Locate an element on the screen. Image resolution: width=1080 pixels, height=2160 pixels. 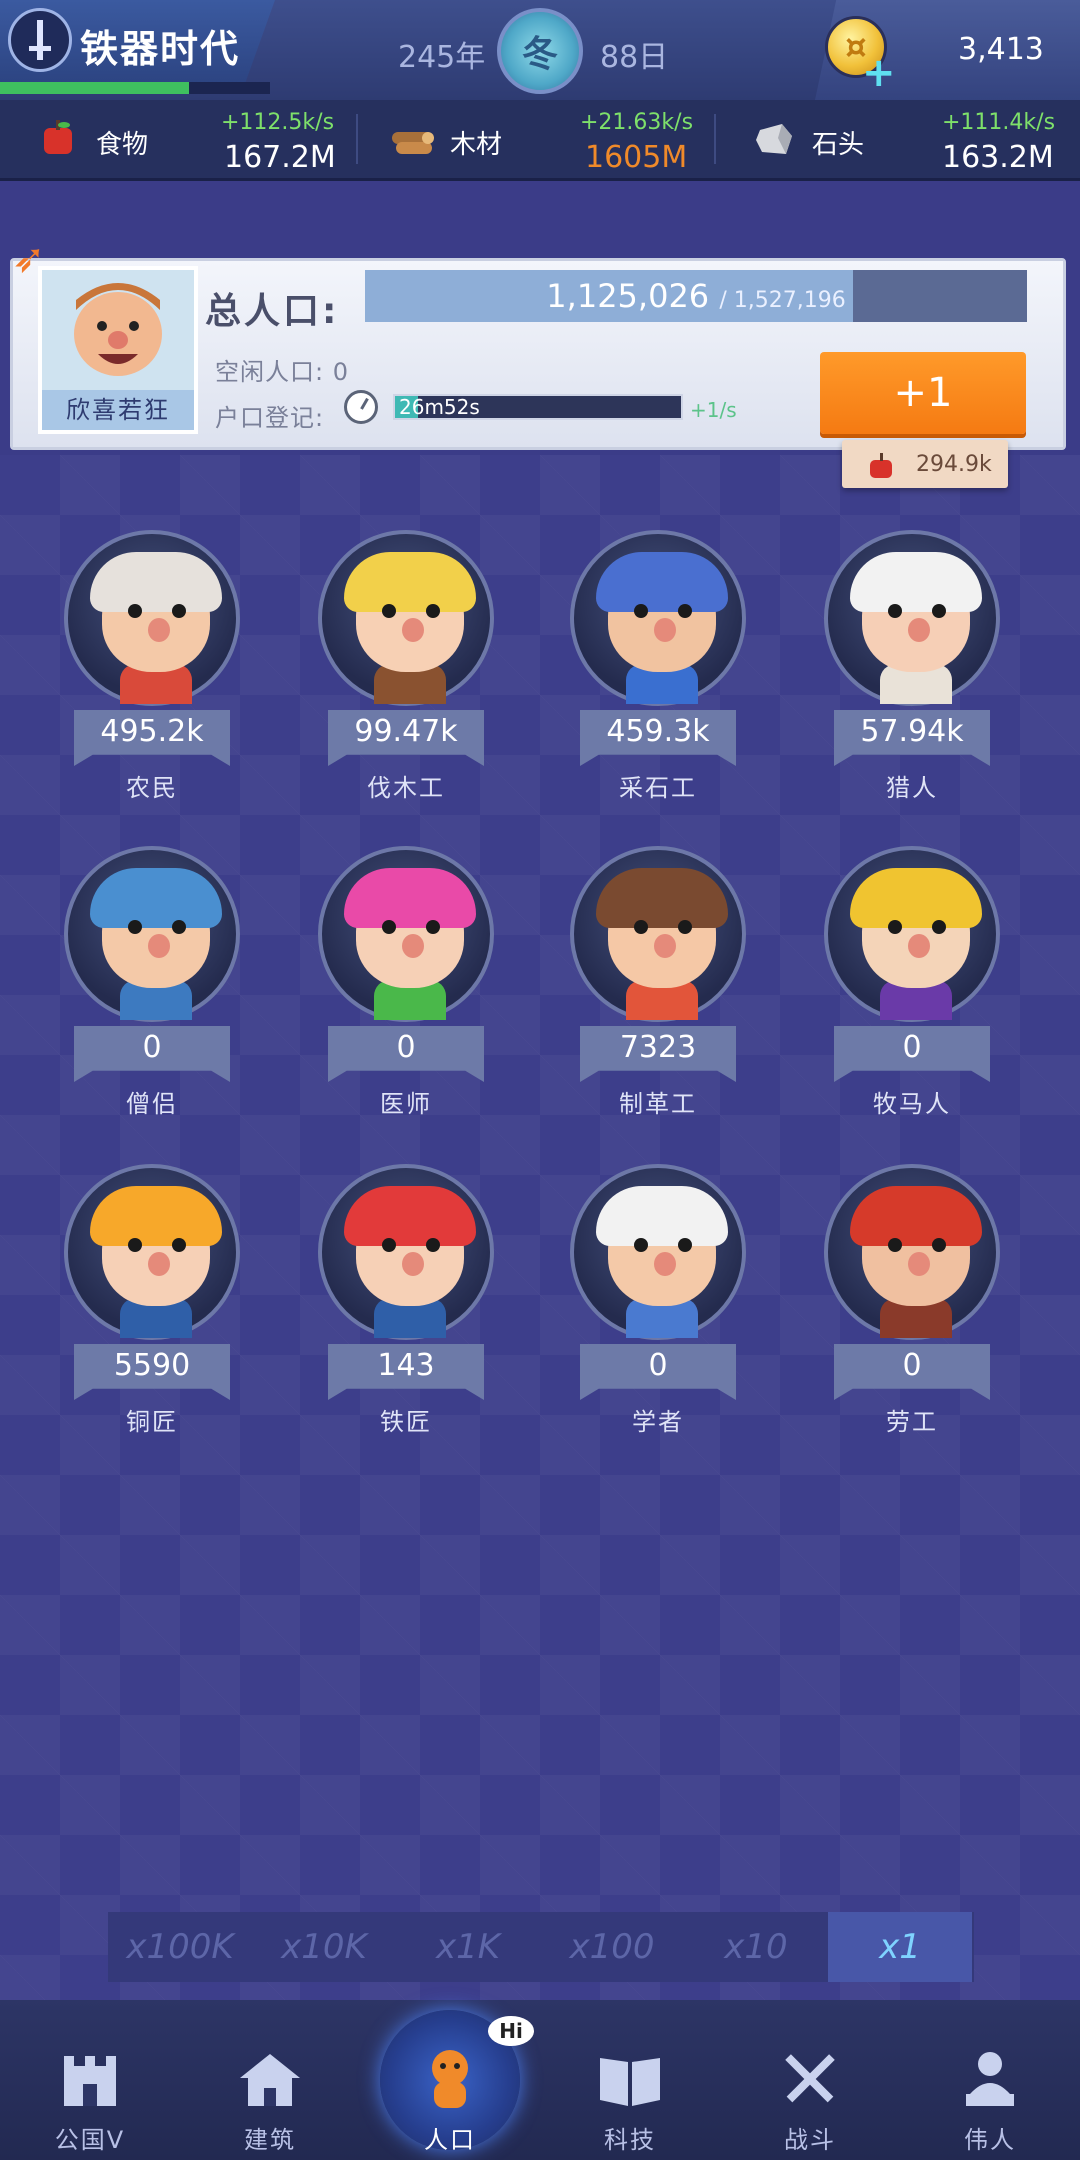
citizen-portrait: 欣喜若狂 is located at coordinates (118, 350).